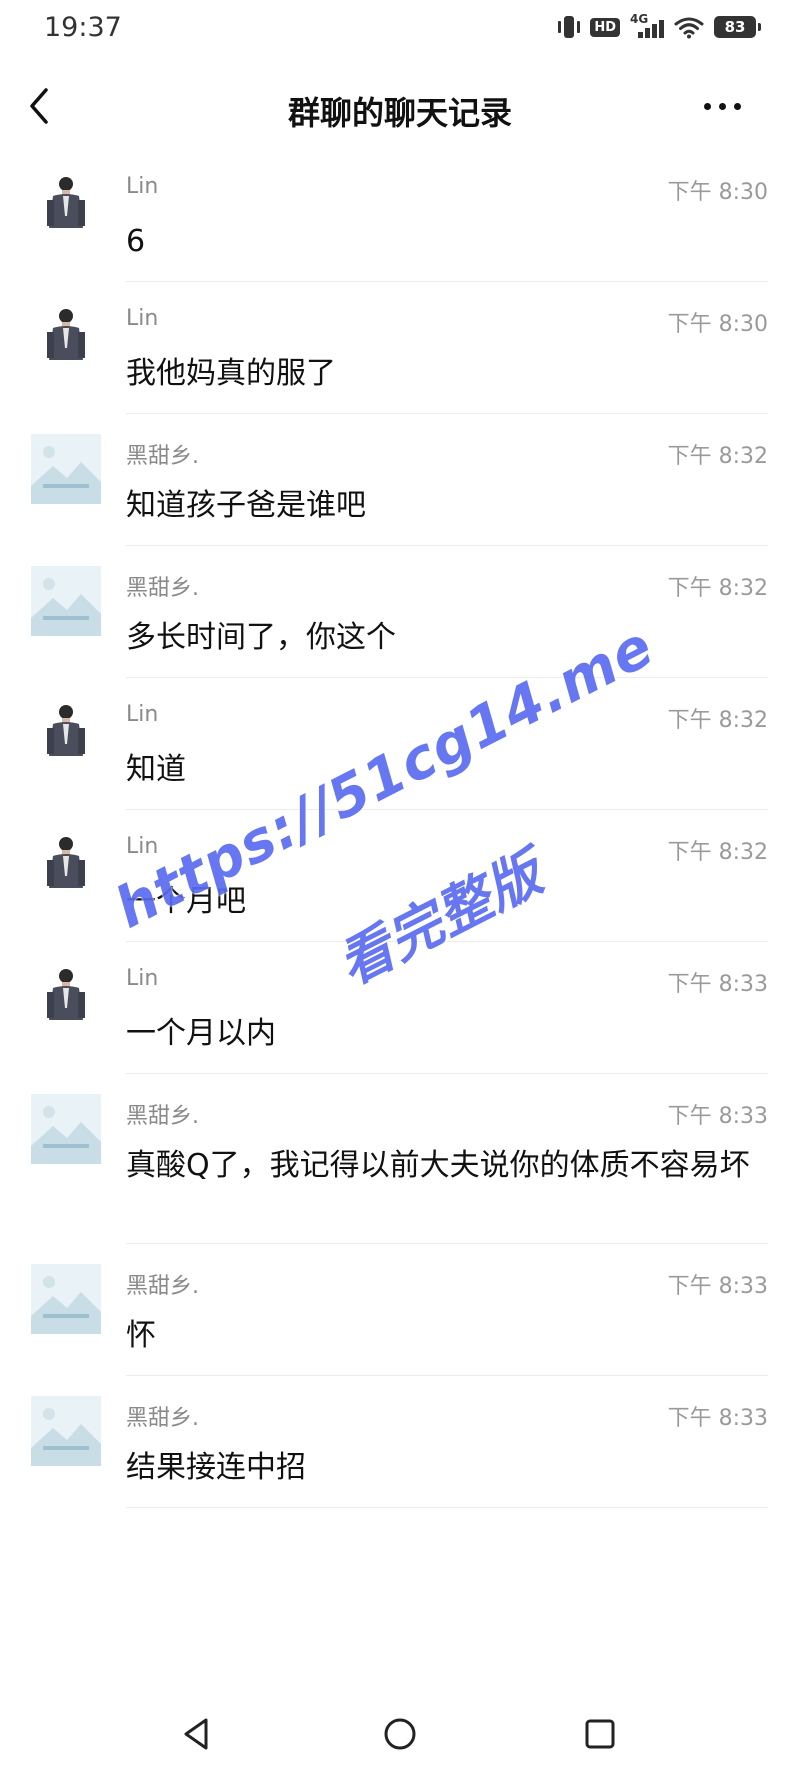  Describe the element at coordinates (246, 505) in the screenshot. I see `message-text: 知道孩子爸是谁吧` at that location.